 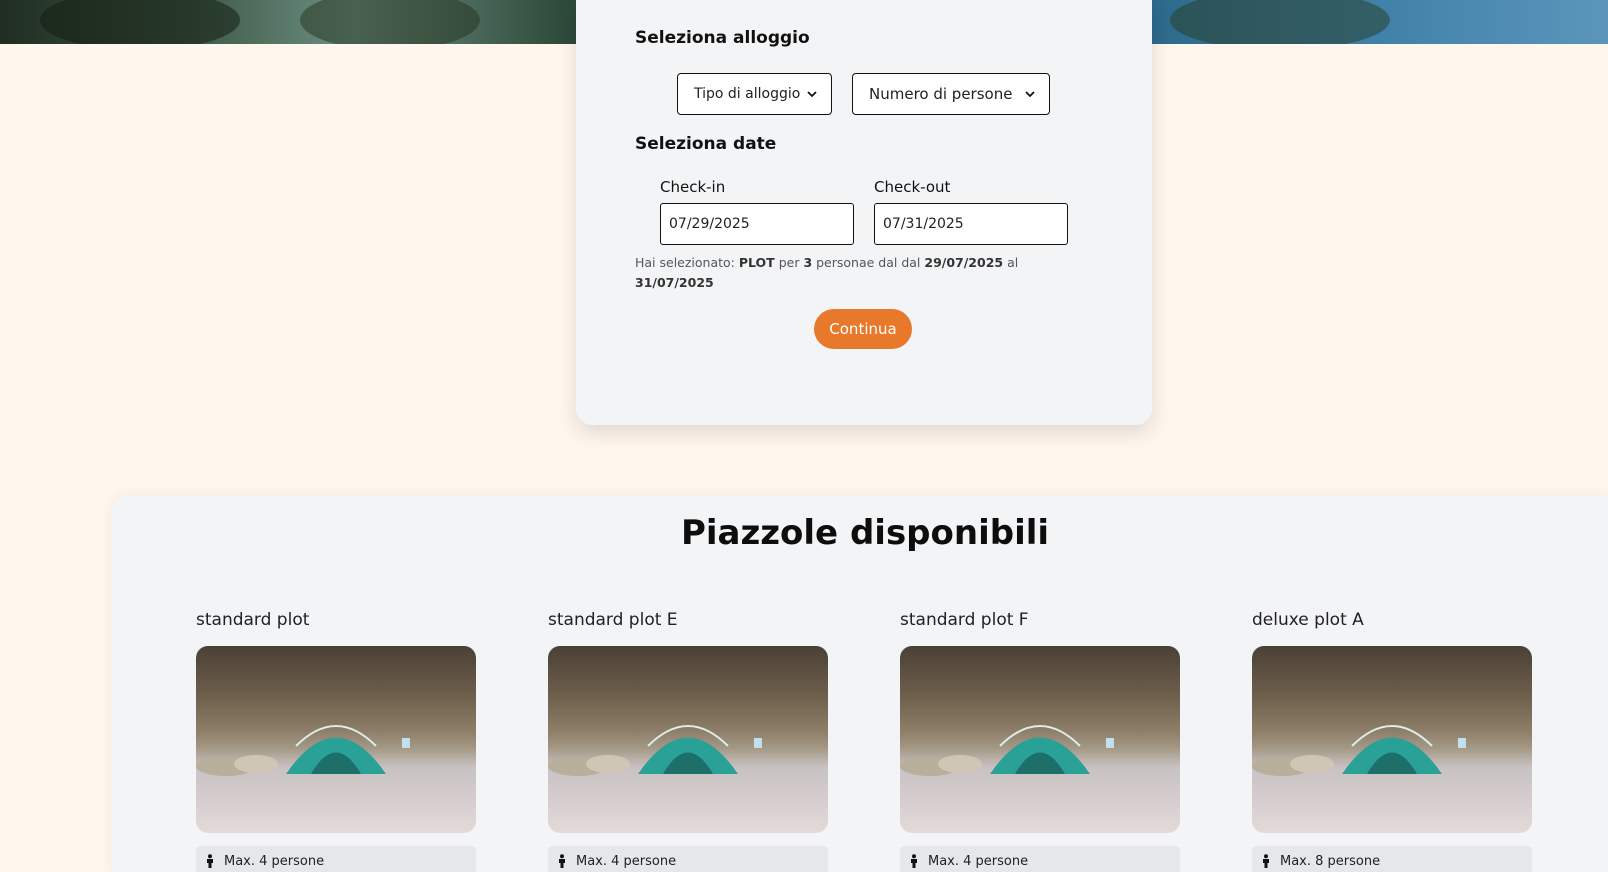 I want to click on plot-name: standard plot F, so click(x=964, y=620).